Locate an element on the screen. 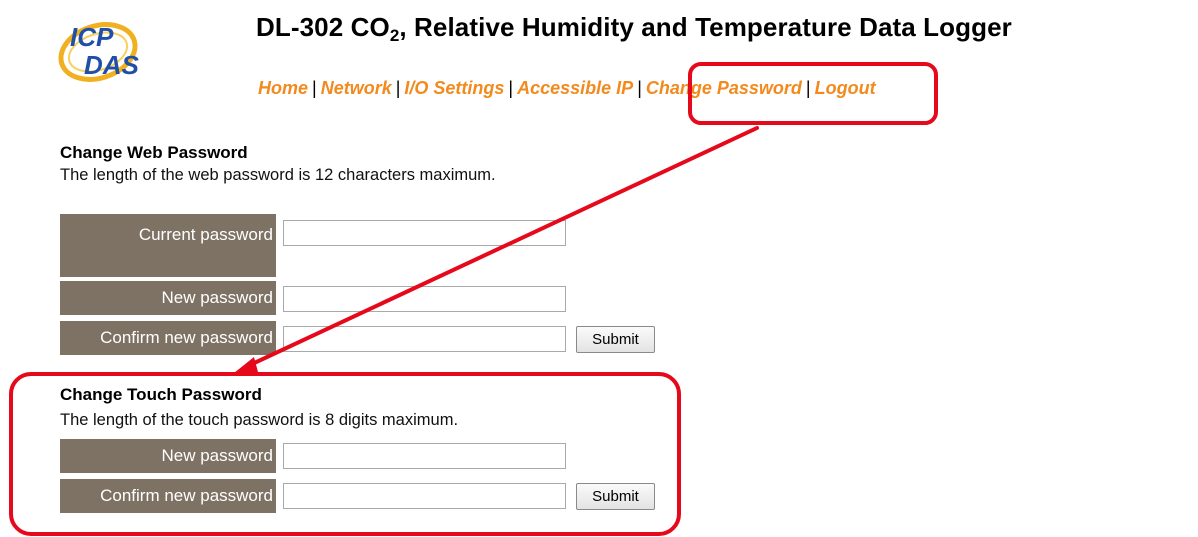  confirm-web-password-field is located at coordinates (424, 339).